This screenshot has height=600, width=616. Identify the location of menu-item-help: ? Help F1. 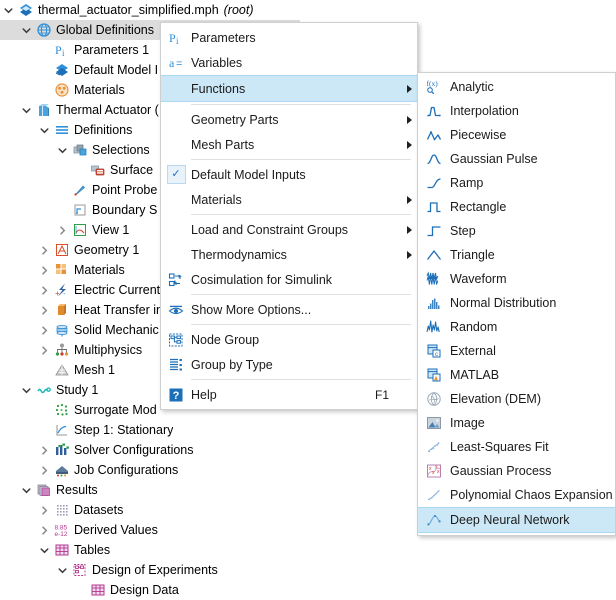
(289, 394).